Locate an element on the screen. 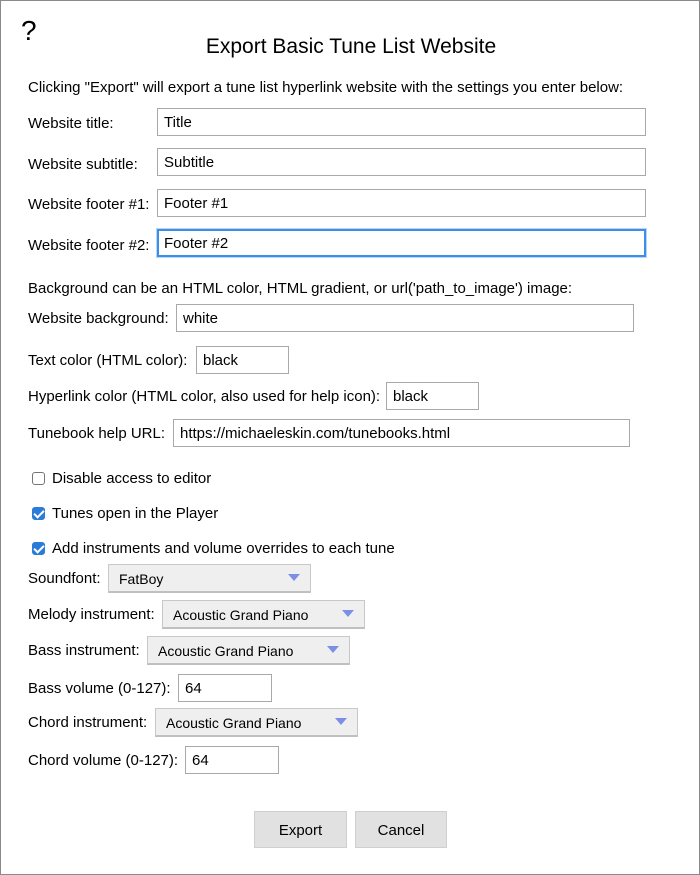  disable-editor-checkbox is located at coordinates (38, 478).